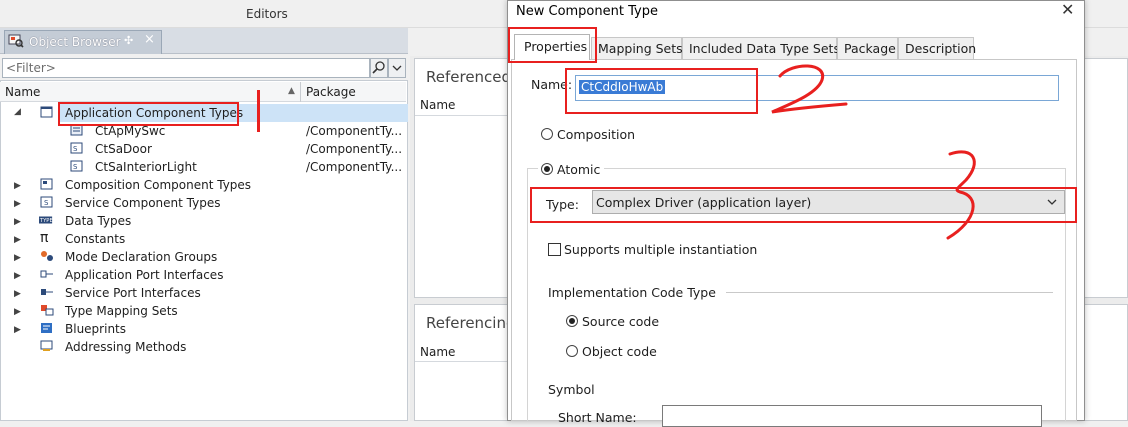 Image resolution: width=1128 pixels, height=427 pixels. What do you see at coordinates (941, 48) in the screenshot?
I see `tab-label: Description` at bounding box center [941, 48].